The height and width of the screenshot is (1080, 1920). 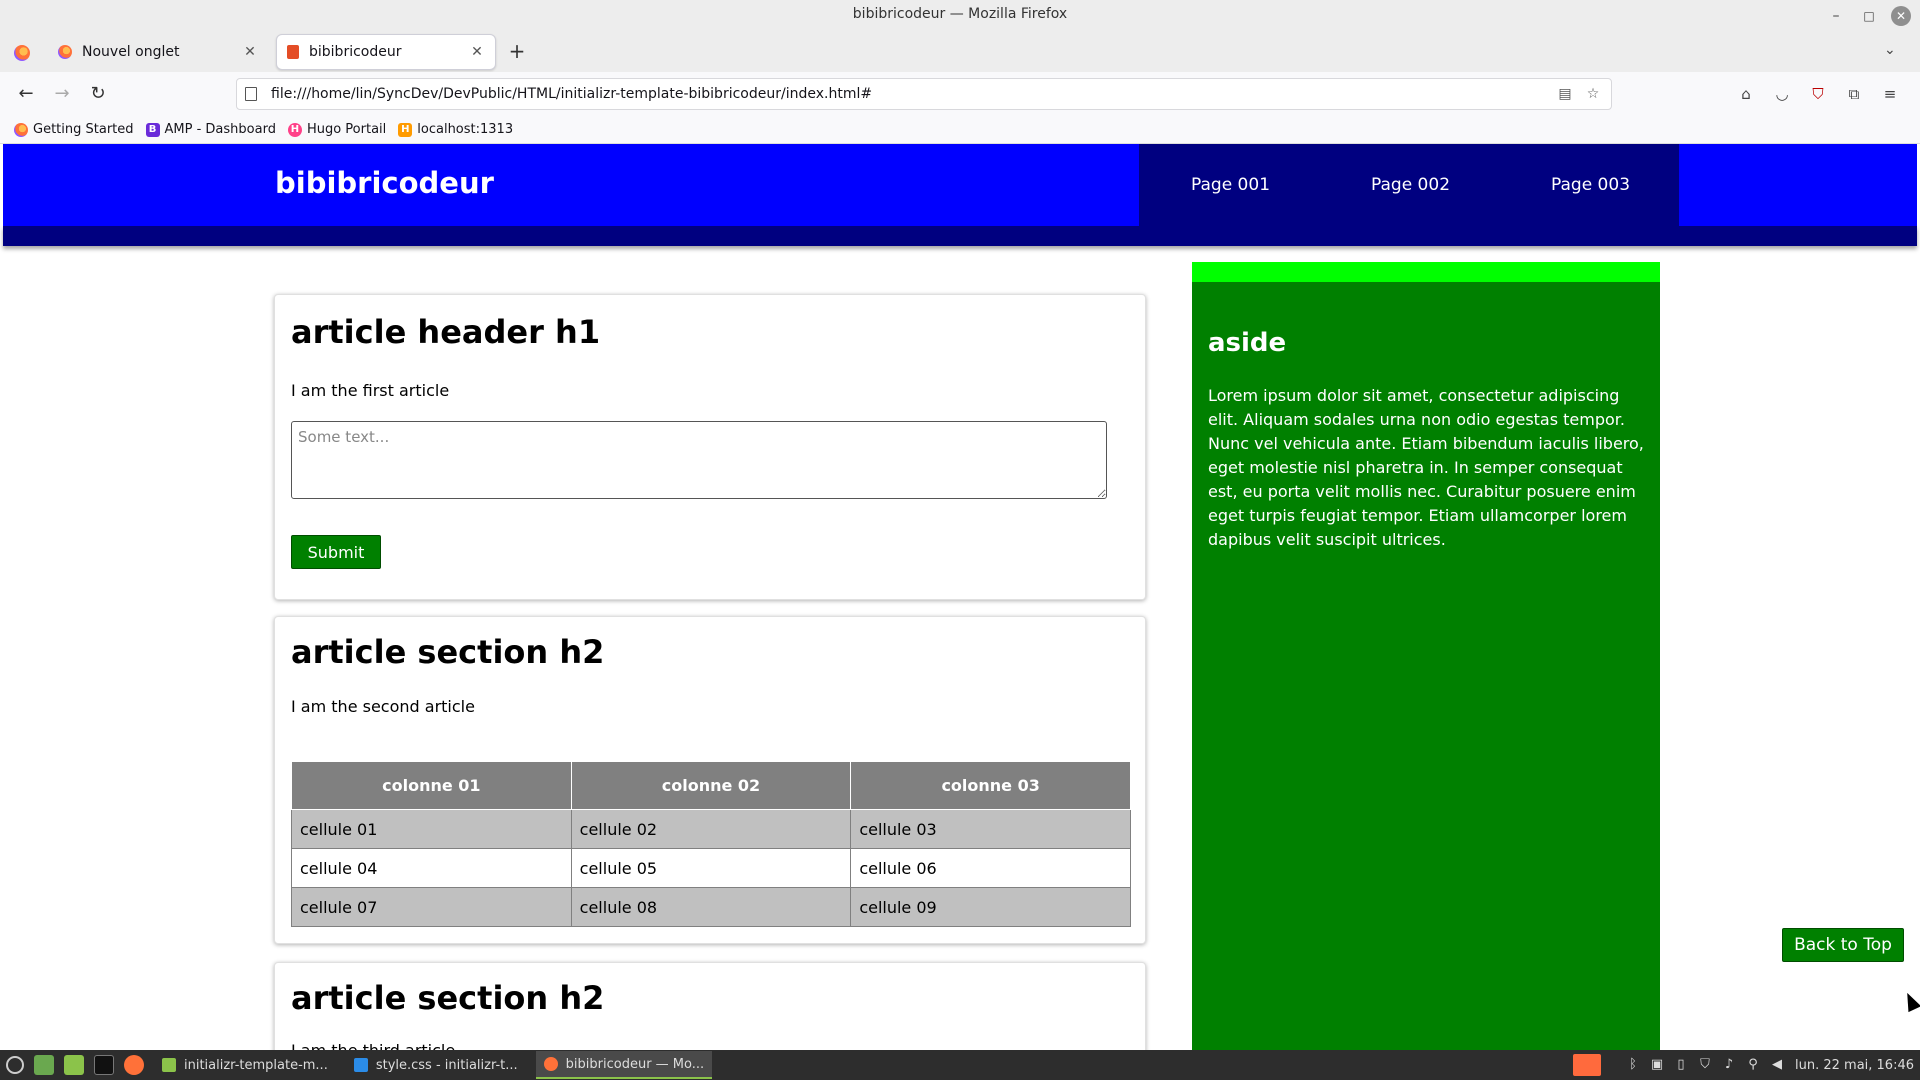 What do you see at coordinates (1843, 945) in the screenshot?
I see `back-to-top-button: Back to Top` at bounding box center [1843, 945].